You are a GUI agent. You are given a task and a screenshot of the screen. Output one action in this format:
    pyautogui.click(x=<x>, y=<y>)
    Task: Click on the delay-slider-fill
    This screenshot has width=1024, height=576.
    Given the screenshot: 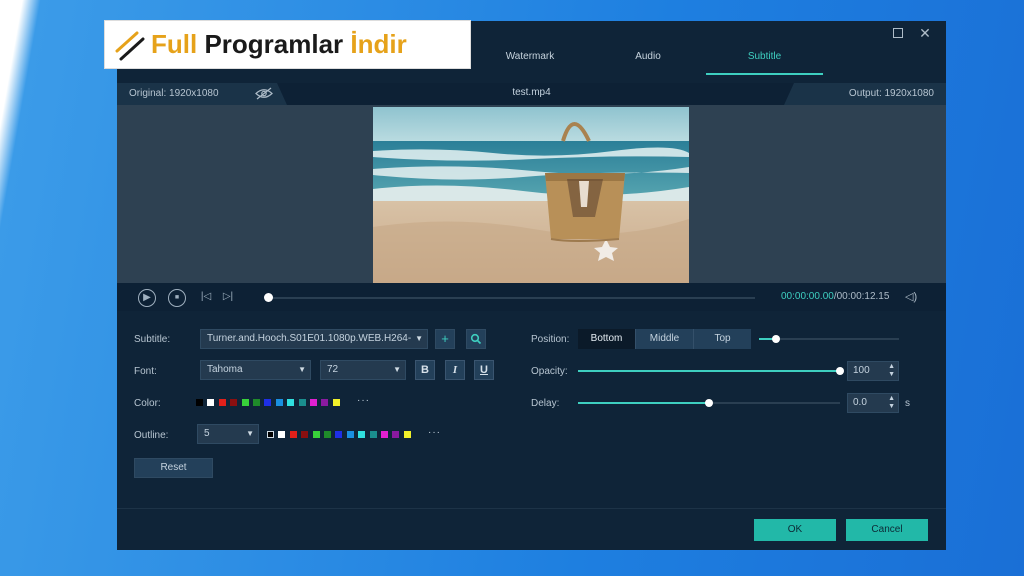 What is the action you would take?
    pyautogui.click(x=643, y=403)
    